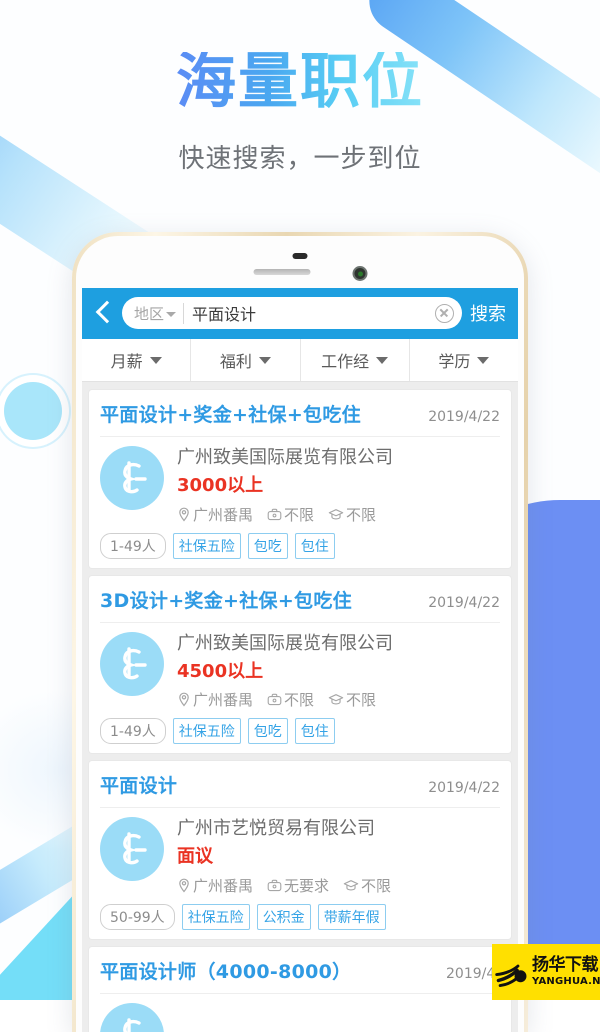 Image resolution: width=600 pixels, height=1032 pixels. I want to click on filter-welfare: 福利, so click(246, 360).